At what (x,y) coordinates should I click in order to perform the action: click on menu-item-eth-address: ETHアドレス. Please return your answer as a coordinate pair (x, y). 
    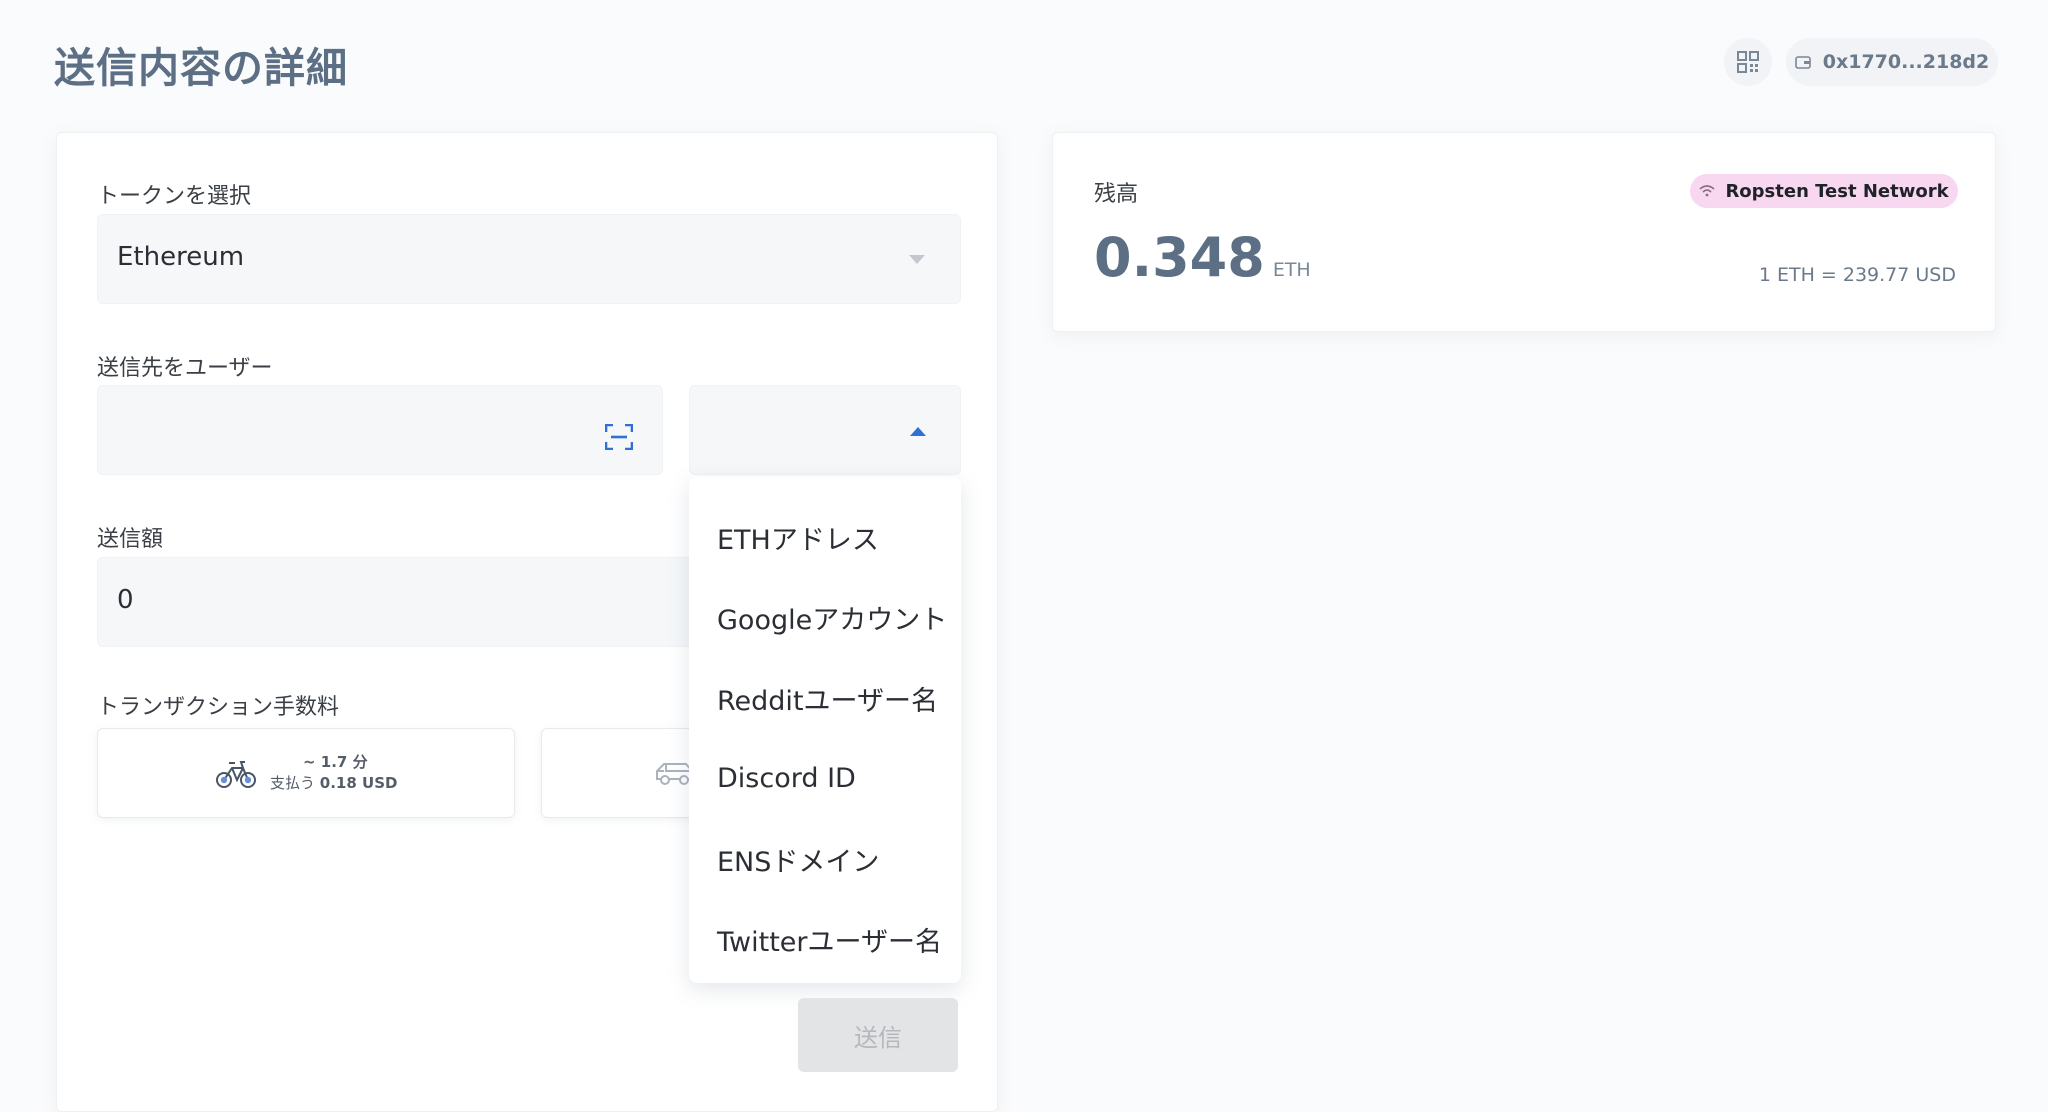
    Looking at the image, I should click on (825, 537).